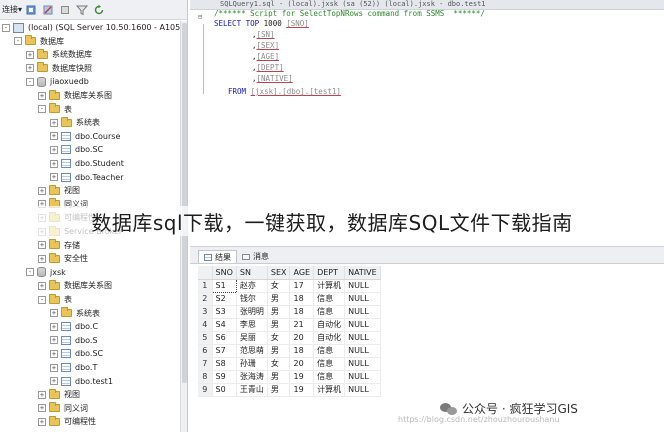 The image size is (664, 432). I want to click on tree-node: + dbo.Student, so click(87, 163).